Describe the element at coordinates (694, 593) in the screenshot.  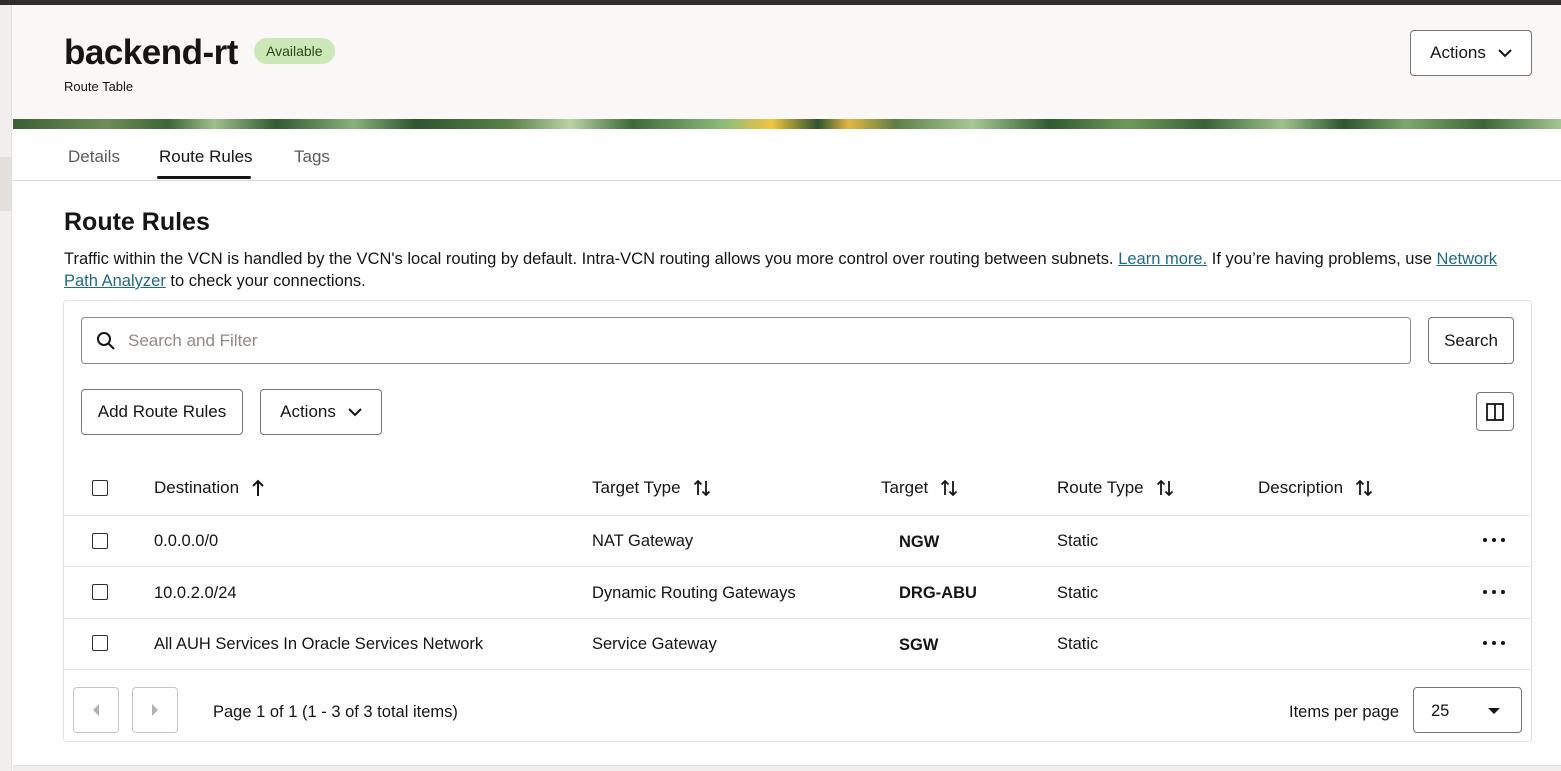
I see `cell-target-type: Dynamic Routing Gateways` at that location.